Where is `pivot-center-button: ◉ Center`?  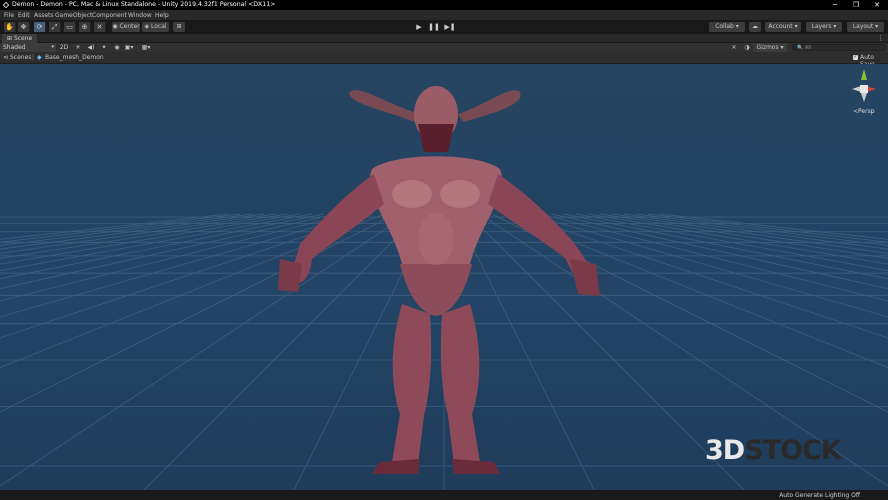 pivot-center-button: ◉ Center is located at coordinates (126, 27).